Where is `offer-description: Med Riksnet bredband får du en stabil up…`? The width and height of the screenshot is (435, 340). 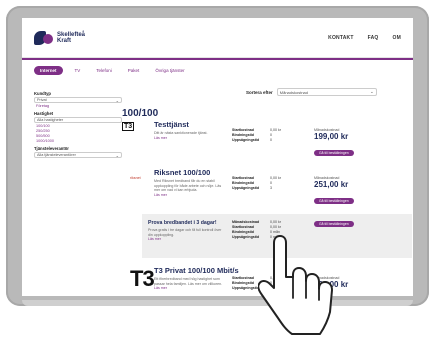
offer-description: Med Riksnet bredband får du en stabil up… is located at coordinates (188, 186).